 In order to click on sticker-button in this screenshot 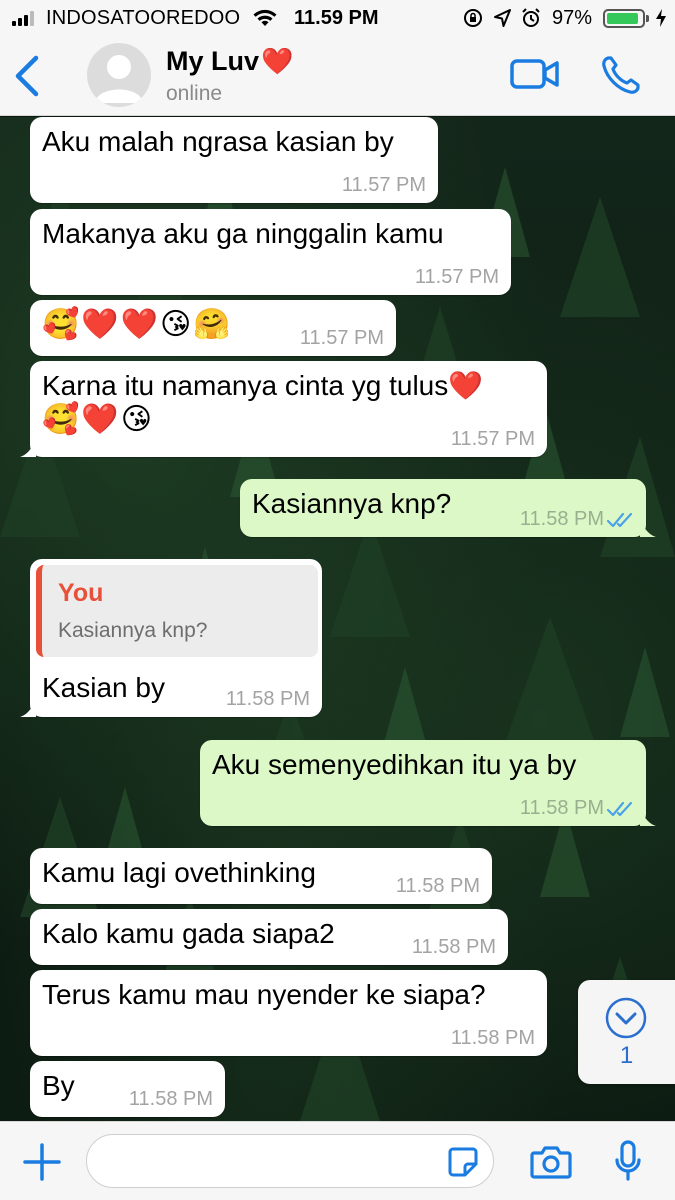, I will do `click(463, 1164)`.